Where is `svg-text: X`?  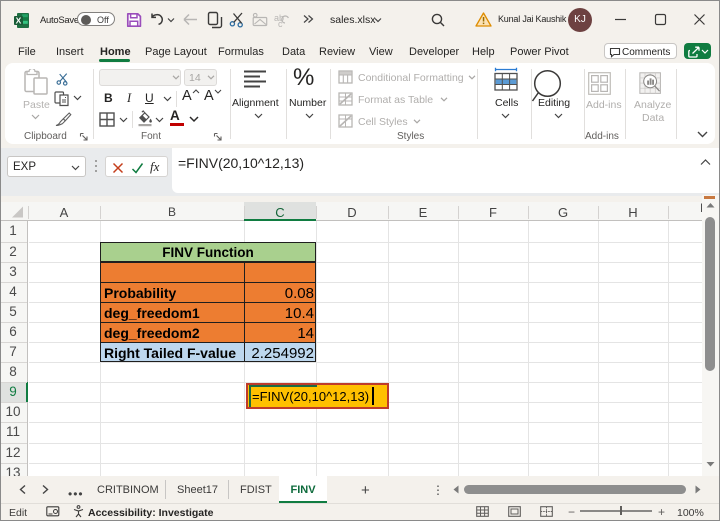 svg-text: X is located at coordinates (19, 20).